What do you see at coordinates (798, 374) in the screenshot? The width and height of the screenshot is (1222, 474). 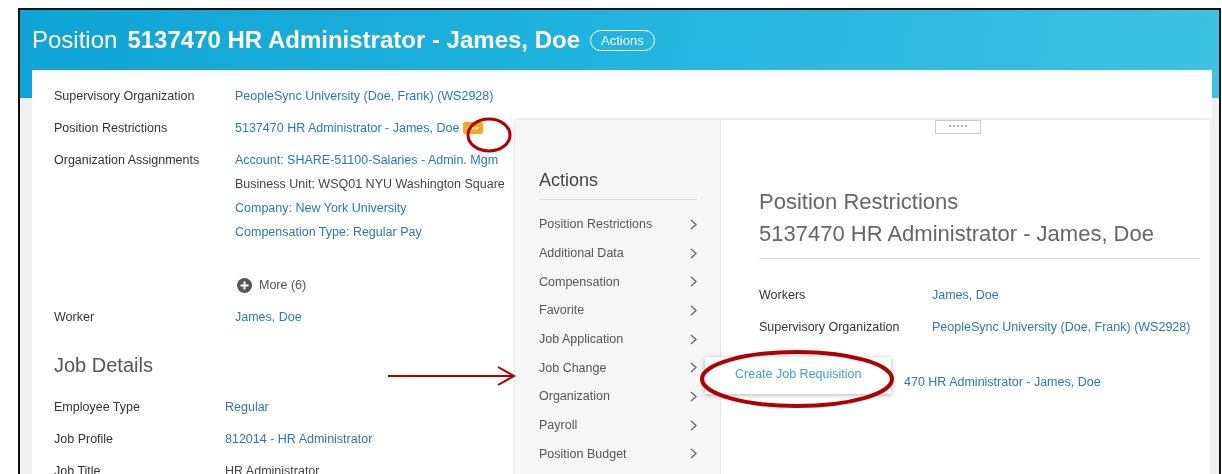 I see `submenu-item: Create Job Requisition` at bounding box center [798, 374].